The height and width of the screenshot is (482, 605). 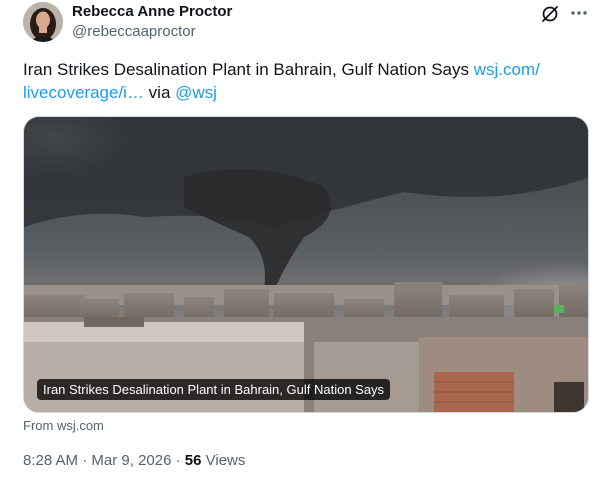 What do you see at coordinates (507, 69) in the screenshot?
I see `article-link-line1: wsj.com/` at bounding box center [507, 69].